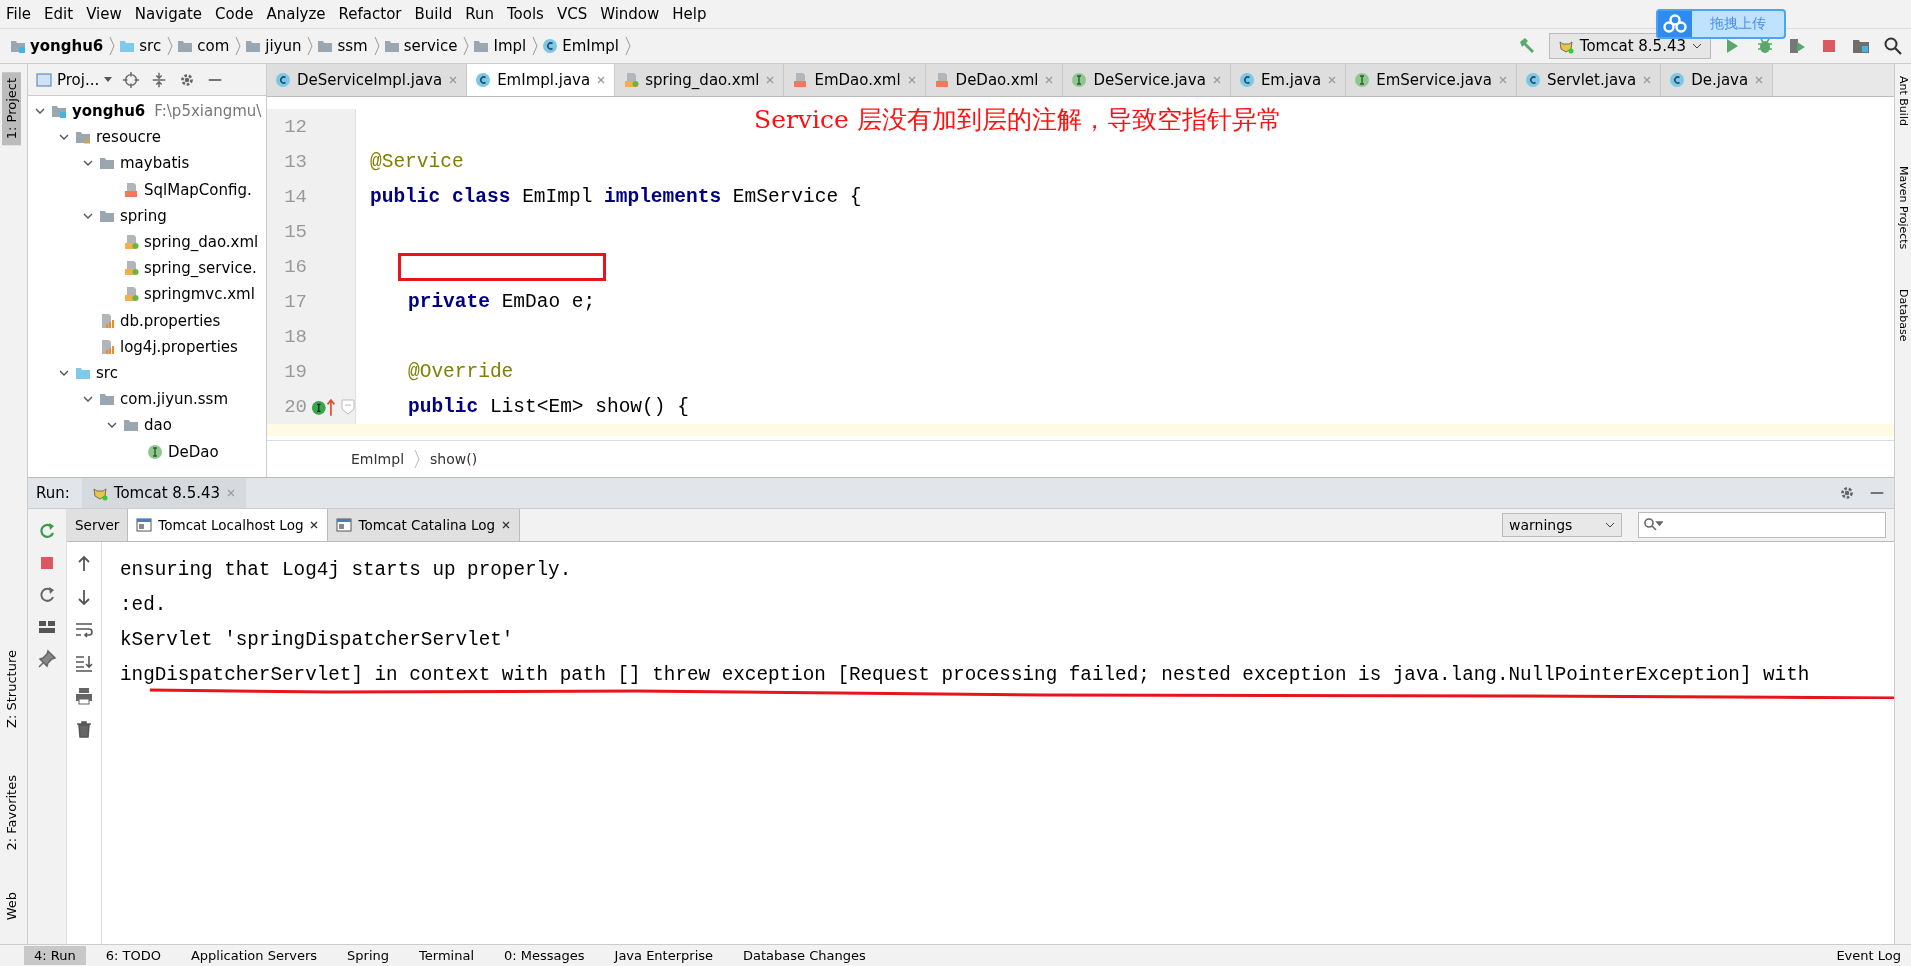 This screenshot has height=966, width=1911. I want to click on code-line: @Service, so click(417, 161).